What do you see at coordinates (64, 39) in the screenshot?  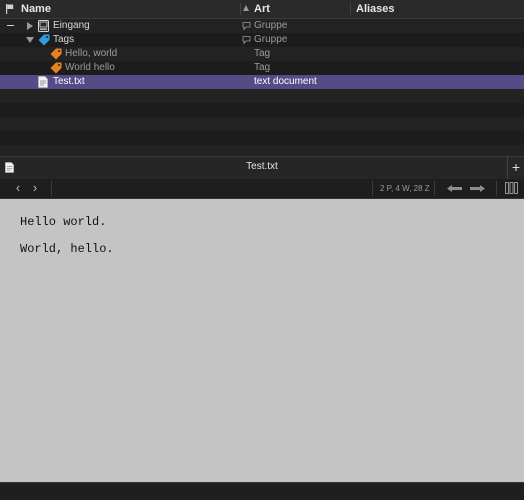 I see `row-name: Tags` at bounding box center [64, 39].